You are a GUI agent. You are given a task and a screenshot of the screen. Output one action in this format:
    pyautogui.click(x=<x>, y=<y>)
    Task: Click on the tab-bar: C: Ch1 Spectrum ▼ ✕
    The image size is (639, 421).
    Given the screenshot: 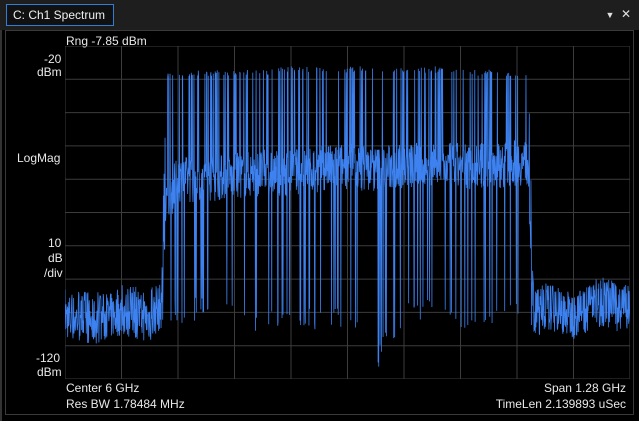 What is the action you would take?
    pyautogui.click(x=319, y=15)
    